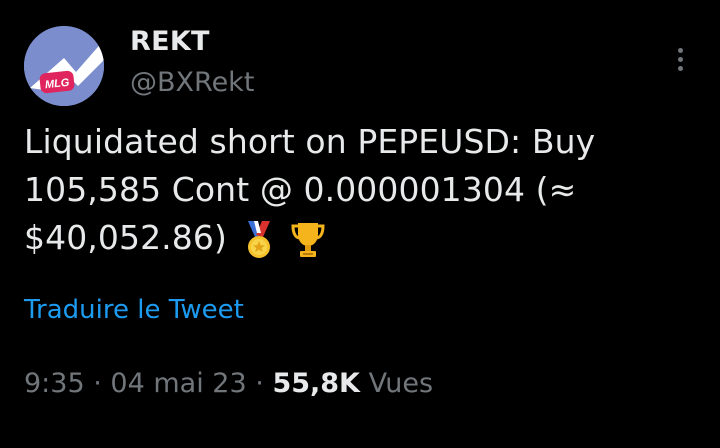 This screenshot has height=448, width=720. Describe the element at coordinates (300, 189) in the screenshot. I see `tweet-text-line: 105,585 Cont @ 0.000001304 (≈` at that location.